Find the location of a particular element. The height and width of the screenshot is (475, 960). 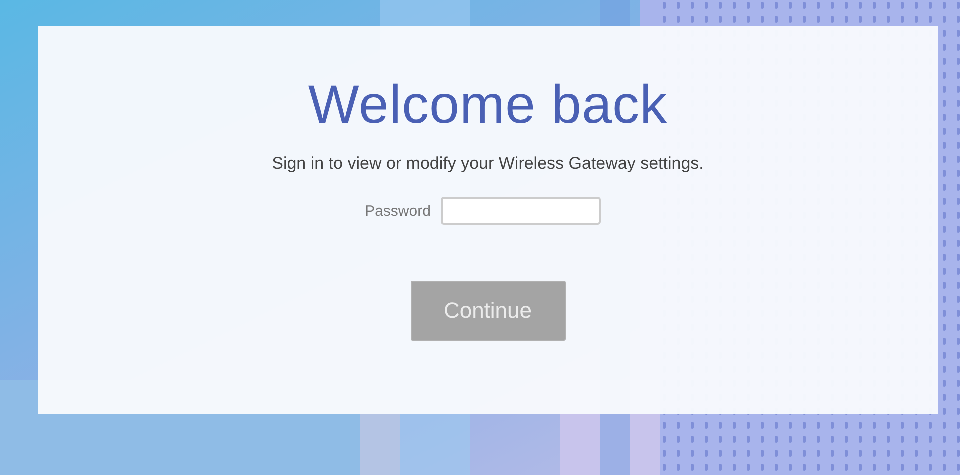

heading: Welcome back is located at coordinates (488, 105).